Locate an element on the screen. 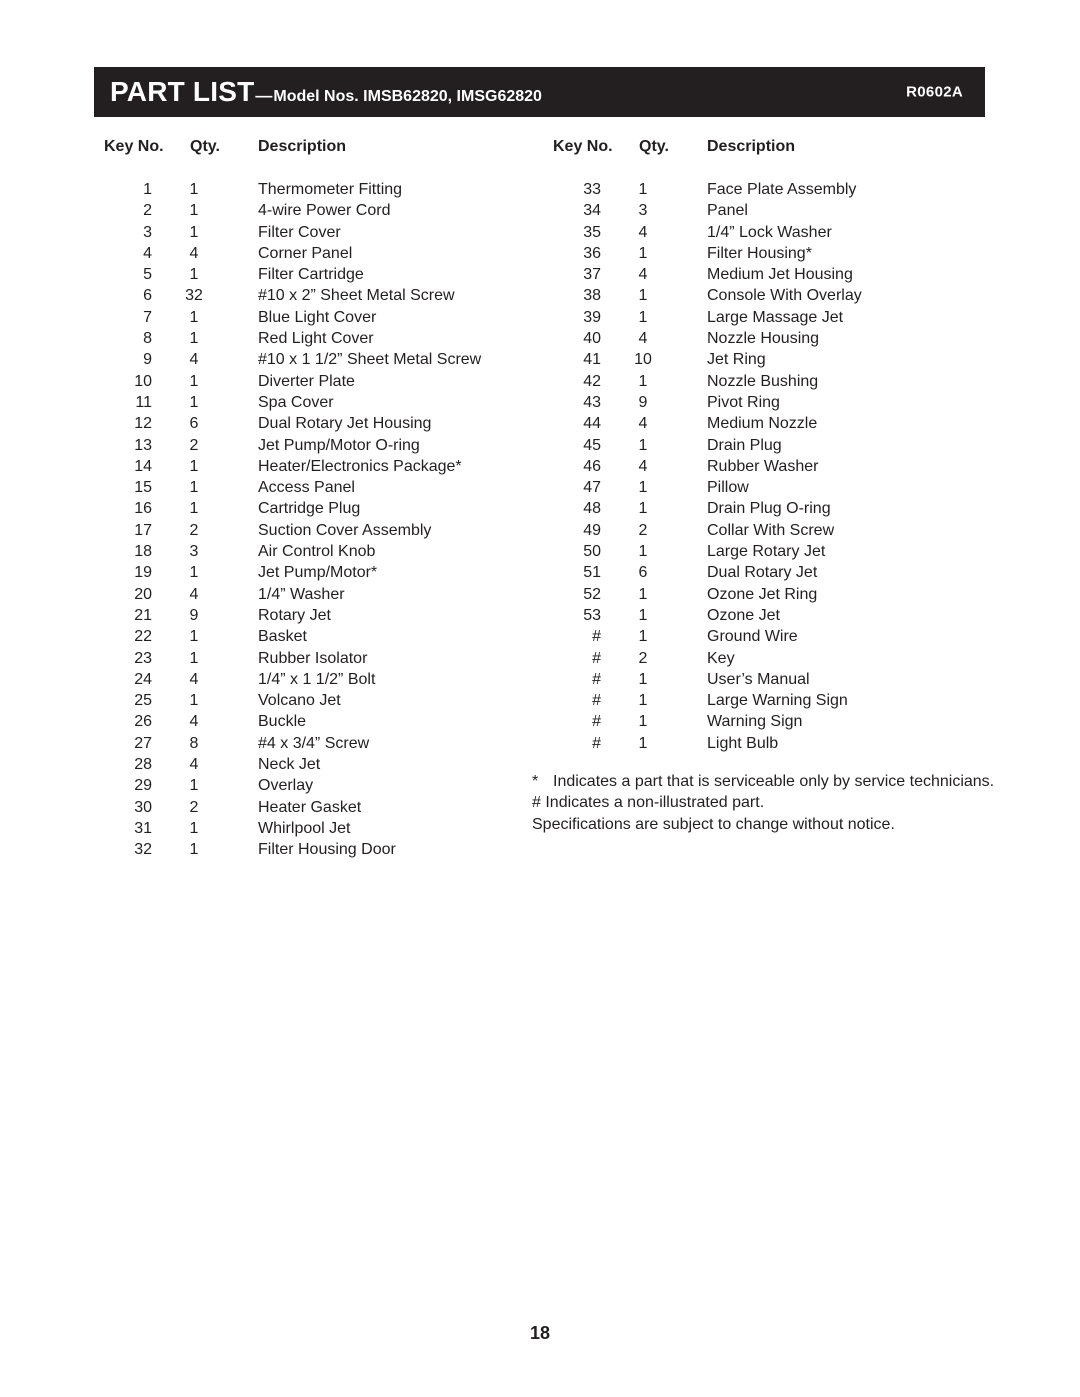  cell-qty: 32 is located at coordinates (194, 296).